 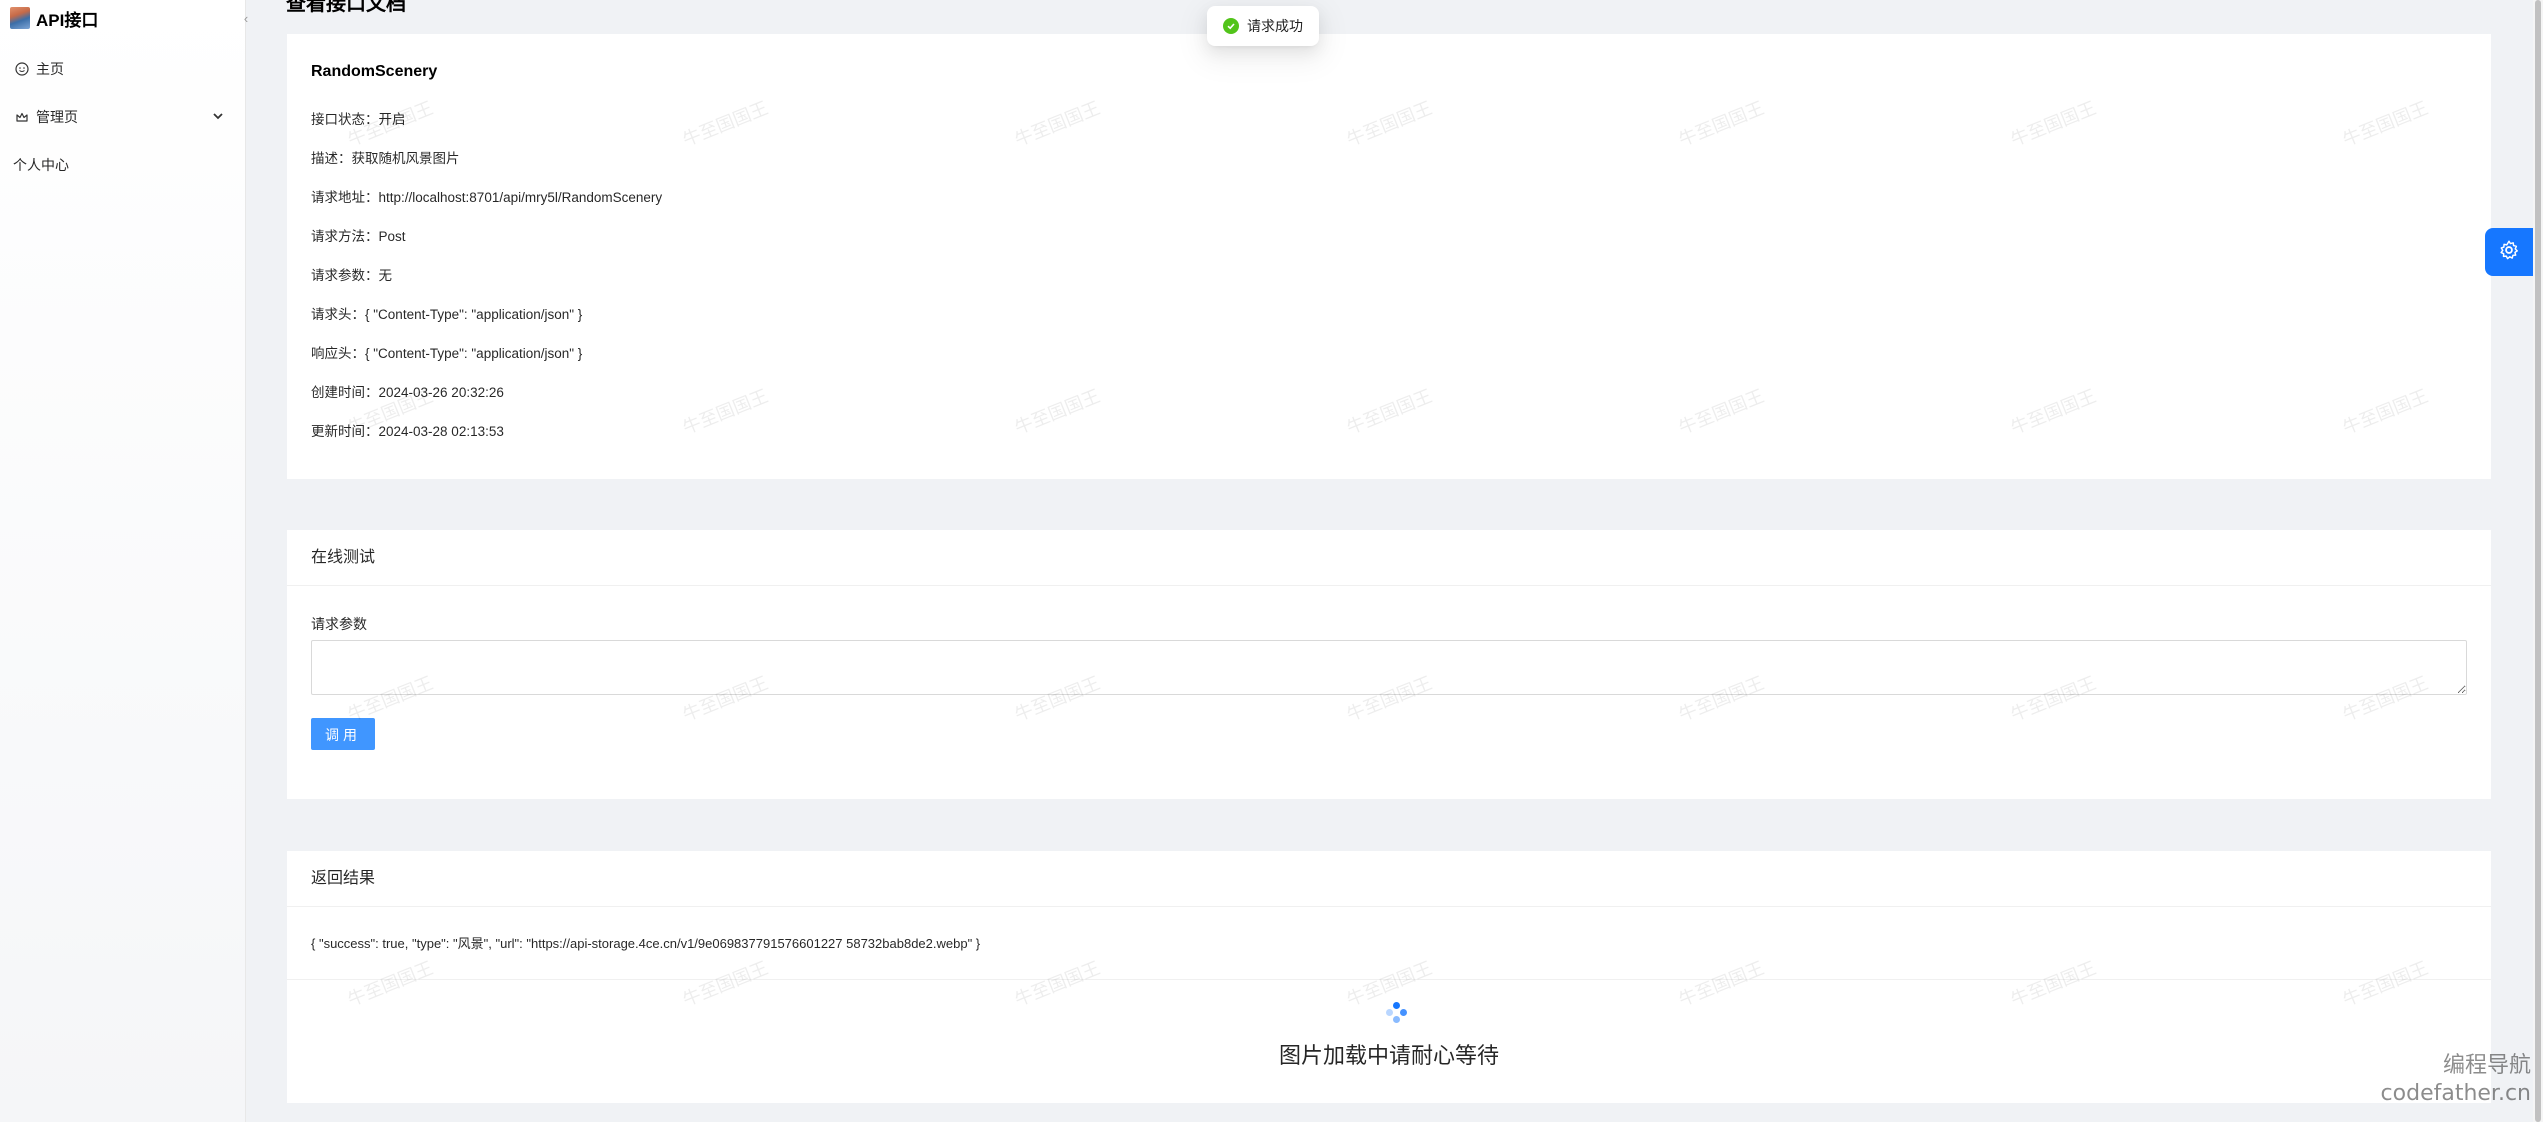 I want to click on gear-icon, so click(x=2509, y=252).